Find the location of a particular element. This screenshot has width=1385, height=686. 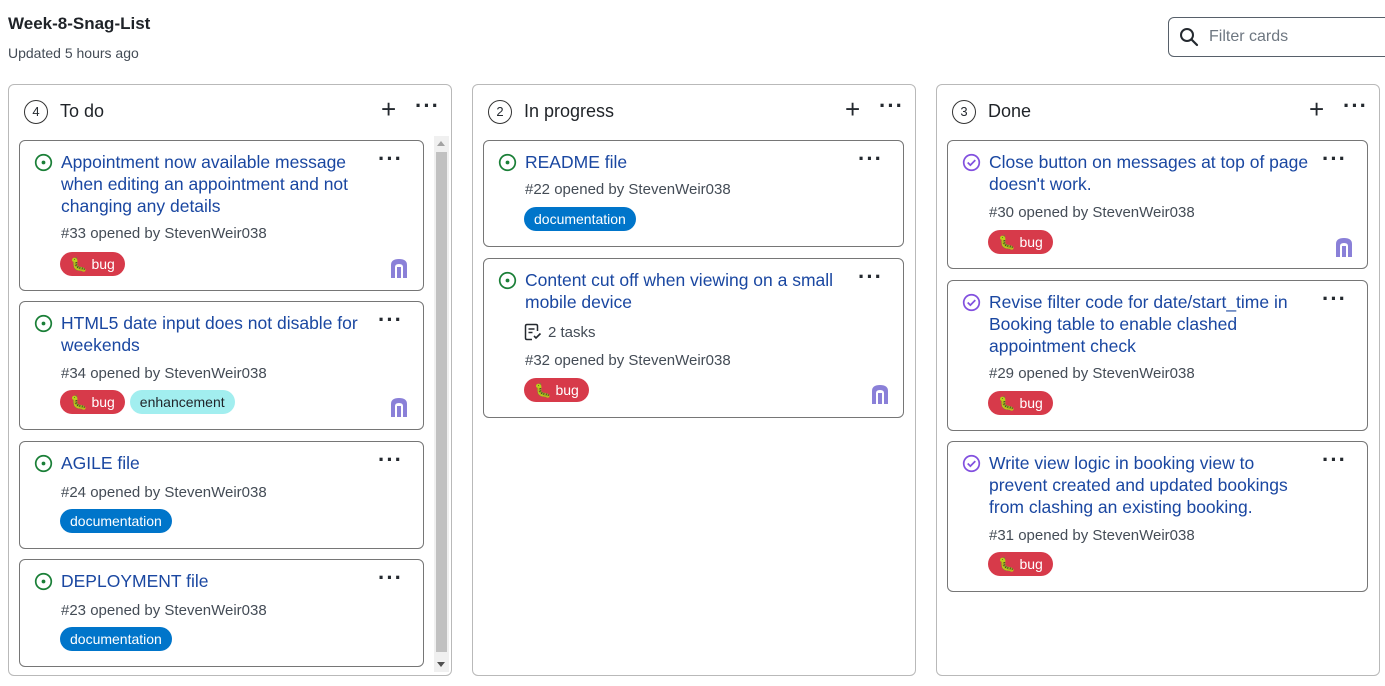

card-title-line: Appointment now available message is located at coordinates (204, 162).